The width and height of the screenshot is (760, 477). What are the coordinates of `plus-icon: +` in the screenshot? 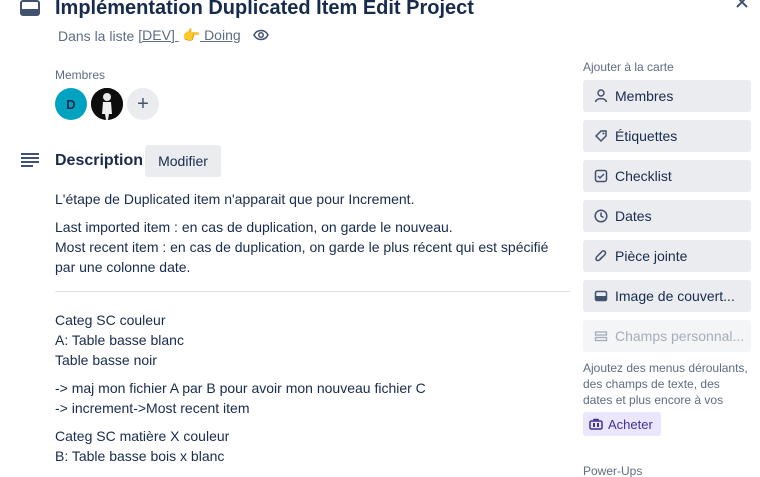 It's located at (143, 103).